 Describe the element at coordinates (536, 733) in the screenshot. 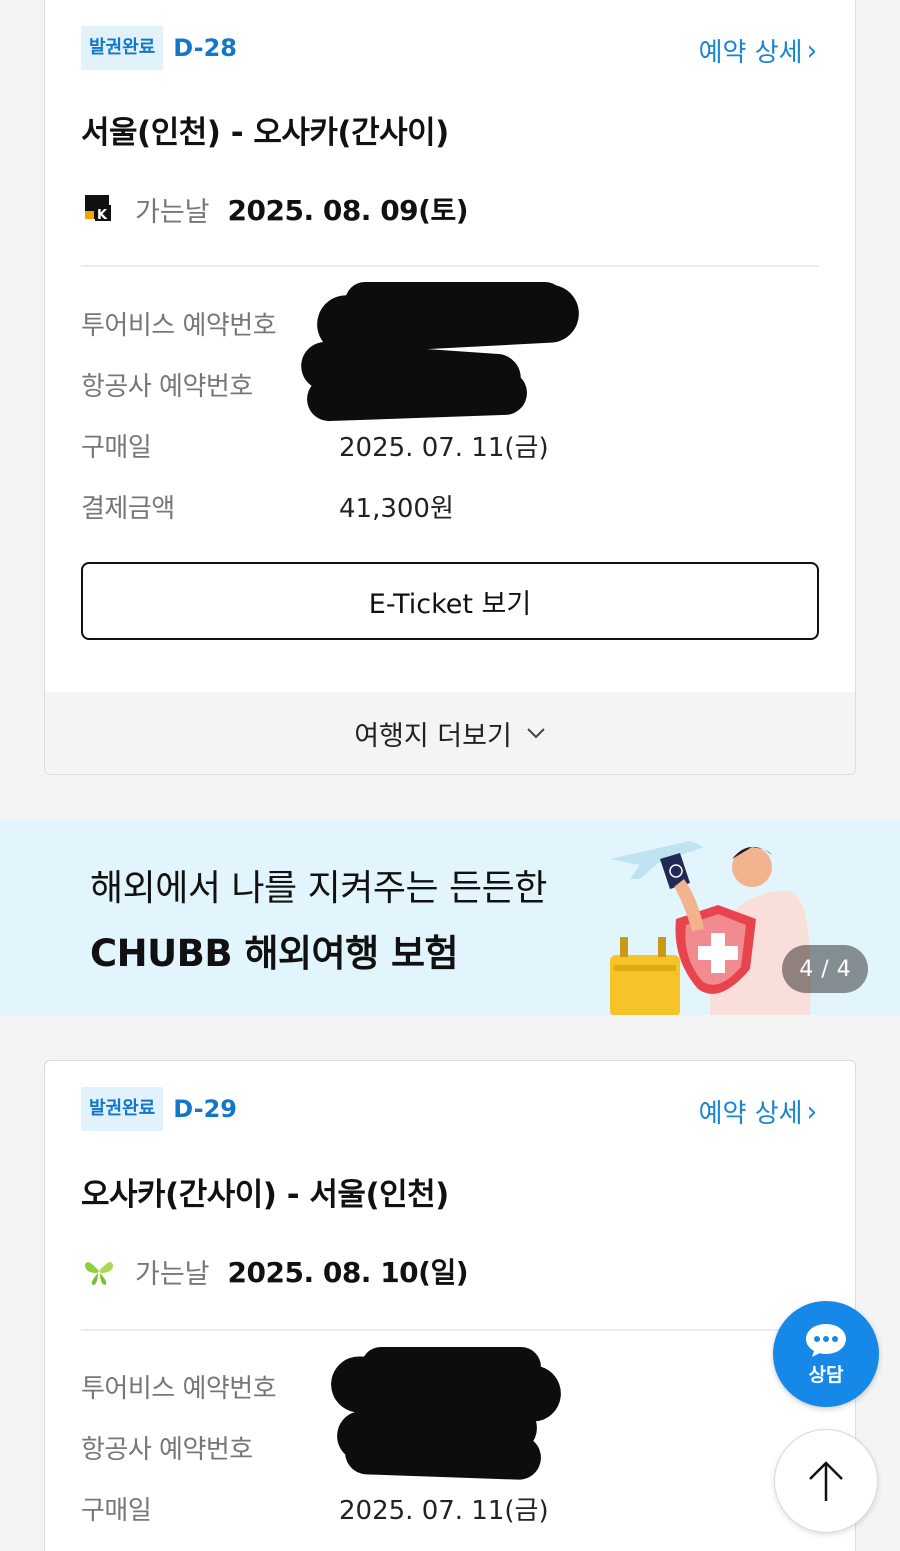

I see `chevron-down-icon` at that location.